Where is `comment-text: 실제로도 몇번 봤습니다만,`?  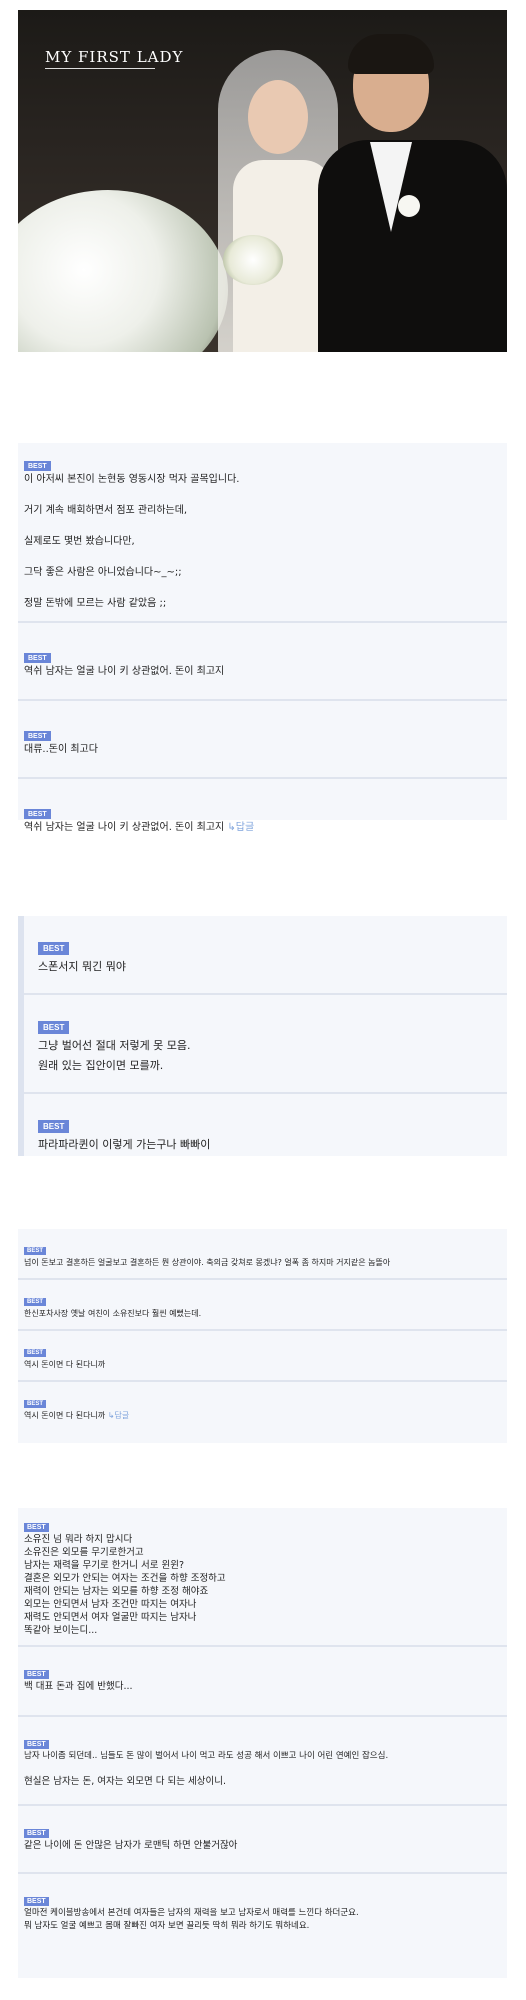
comment-text: 실제로도 몇번 봤습니다만, is located at coordinates (79, 541).